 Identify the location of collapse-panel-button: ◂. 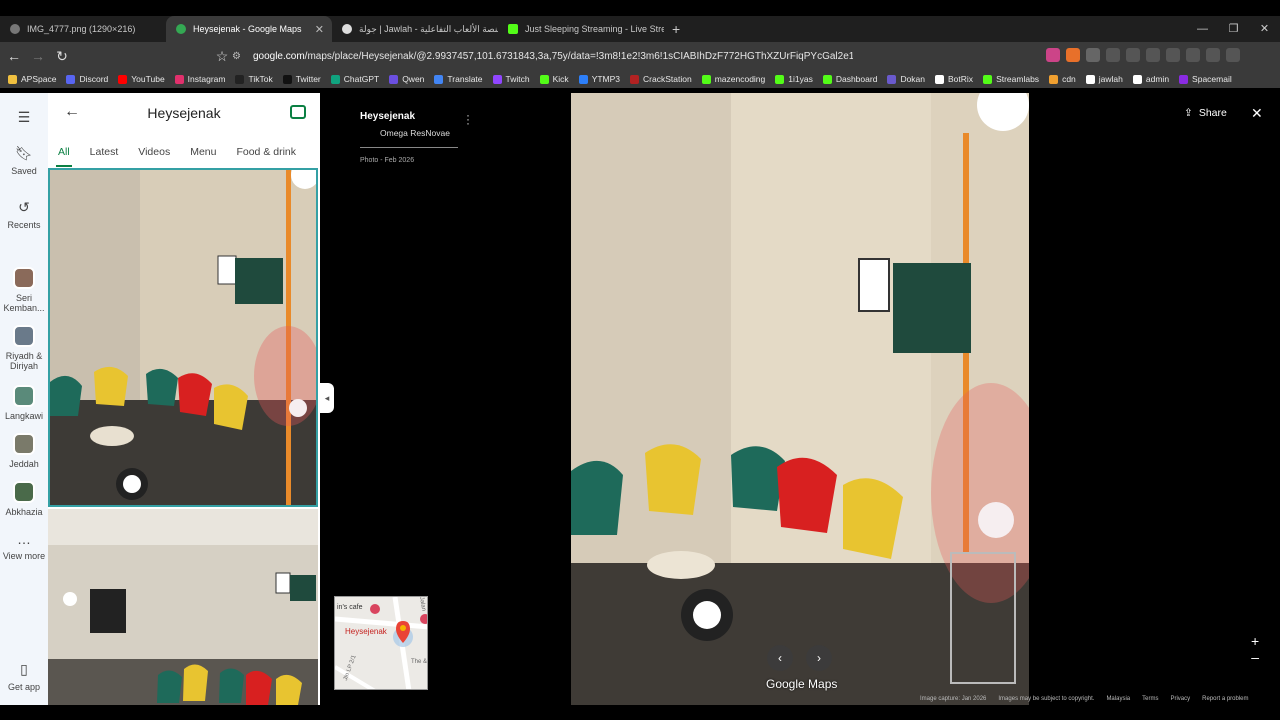
(327, 398).